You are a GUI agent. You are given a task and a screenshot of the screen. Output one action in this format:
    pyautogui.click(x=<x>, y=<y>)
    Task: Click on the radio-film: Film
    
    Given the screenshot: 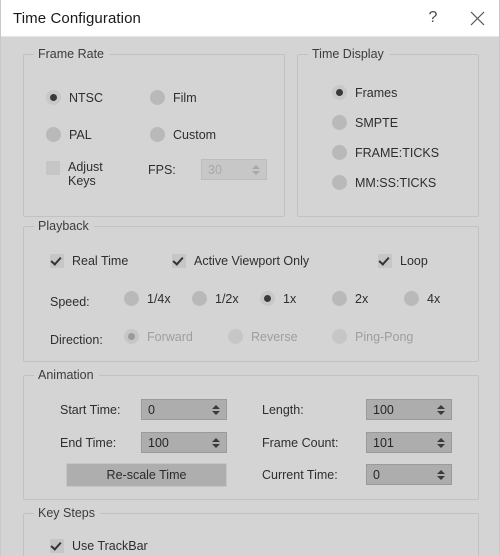 What is the action you would take?
    pyautogui.click(x=173, y=97)
    